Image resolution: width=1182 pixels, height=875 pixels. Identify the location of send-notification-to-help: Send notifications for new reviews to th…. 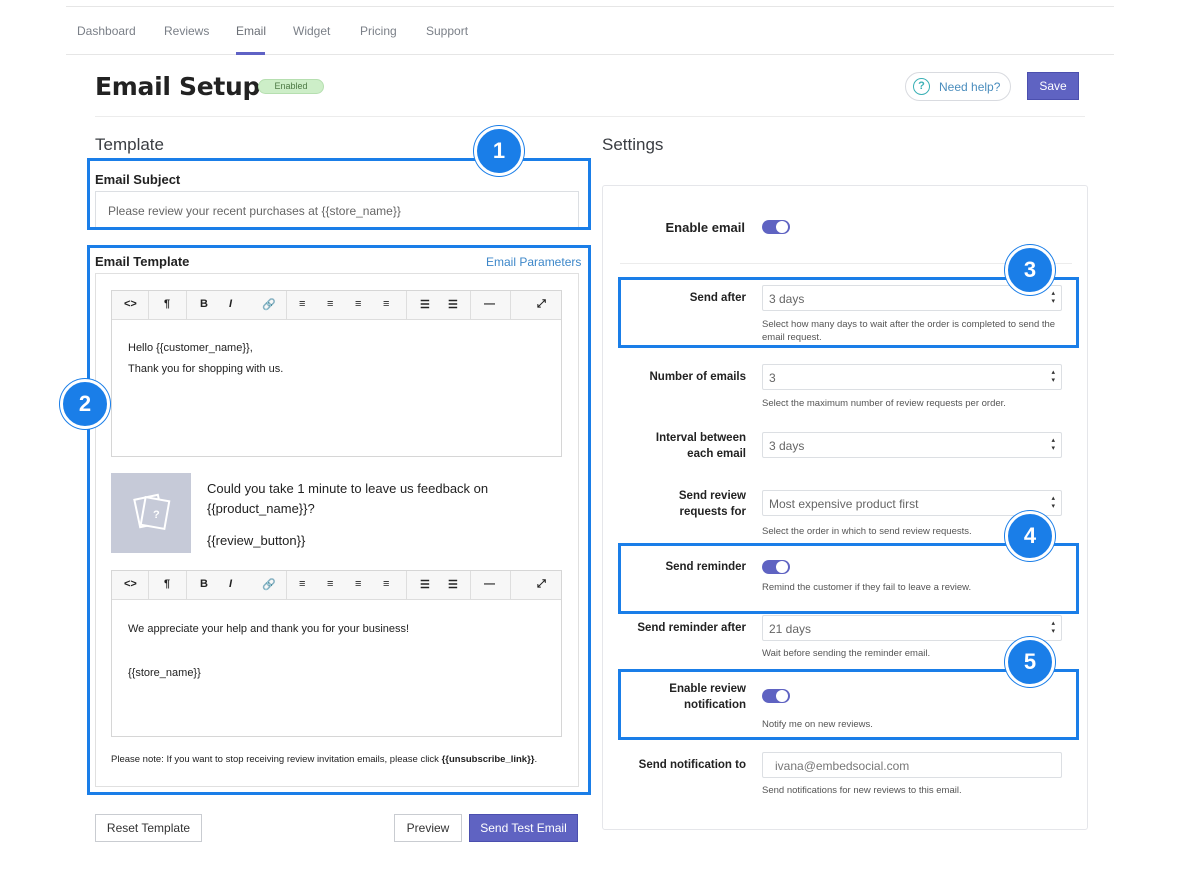
(862, 790).